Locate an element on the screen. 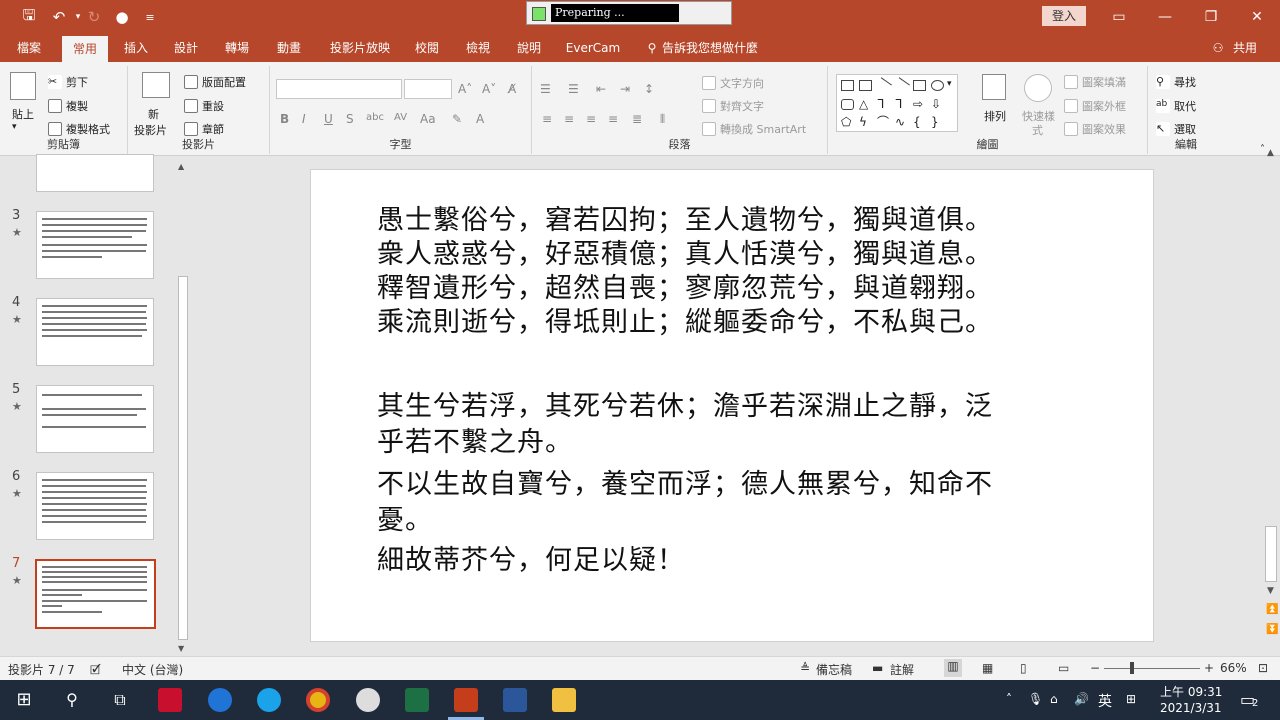 The image size is (1280, 720). internet-explorer-icon is located at coordinates (220, 700).